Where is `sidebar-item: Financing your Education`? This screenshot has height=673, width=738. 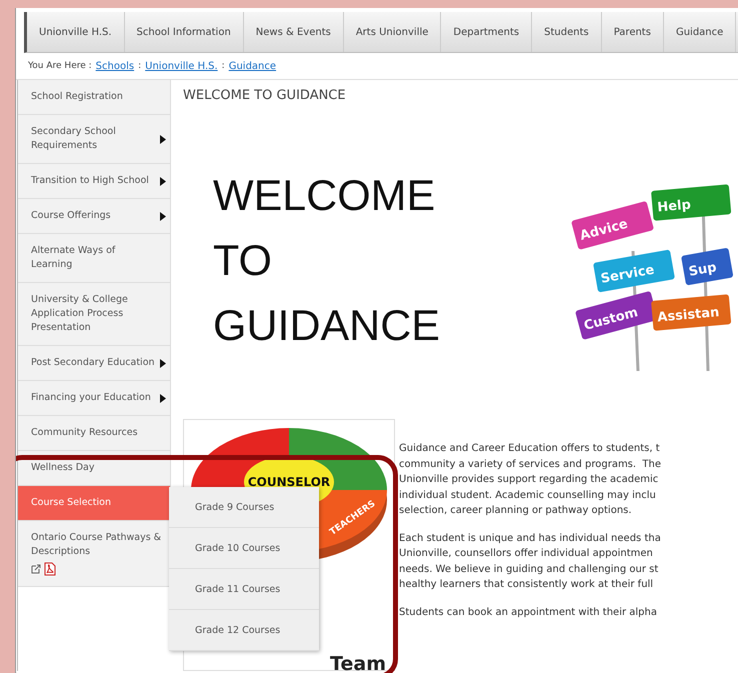 sidebar-item: Financing your Education is located at coordinates (94, 398).